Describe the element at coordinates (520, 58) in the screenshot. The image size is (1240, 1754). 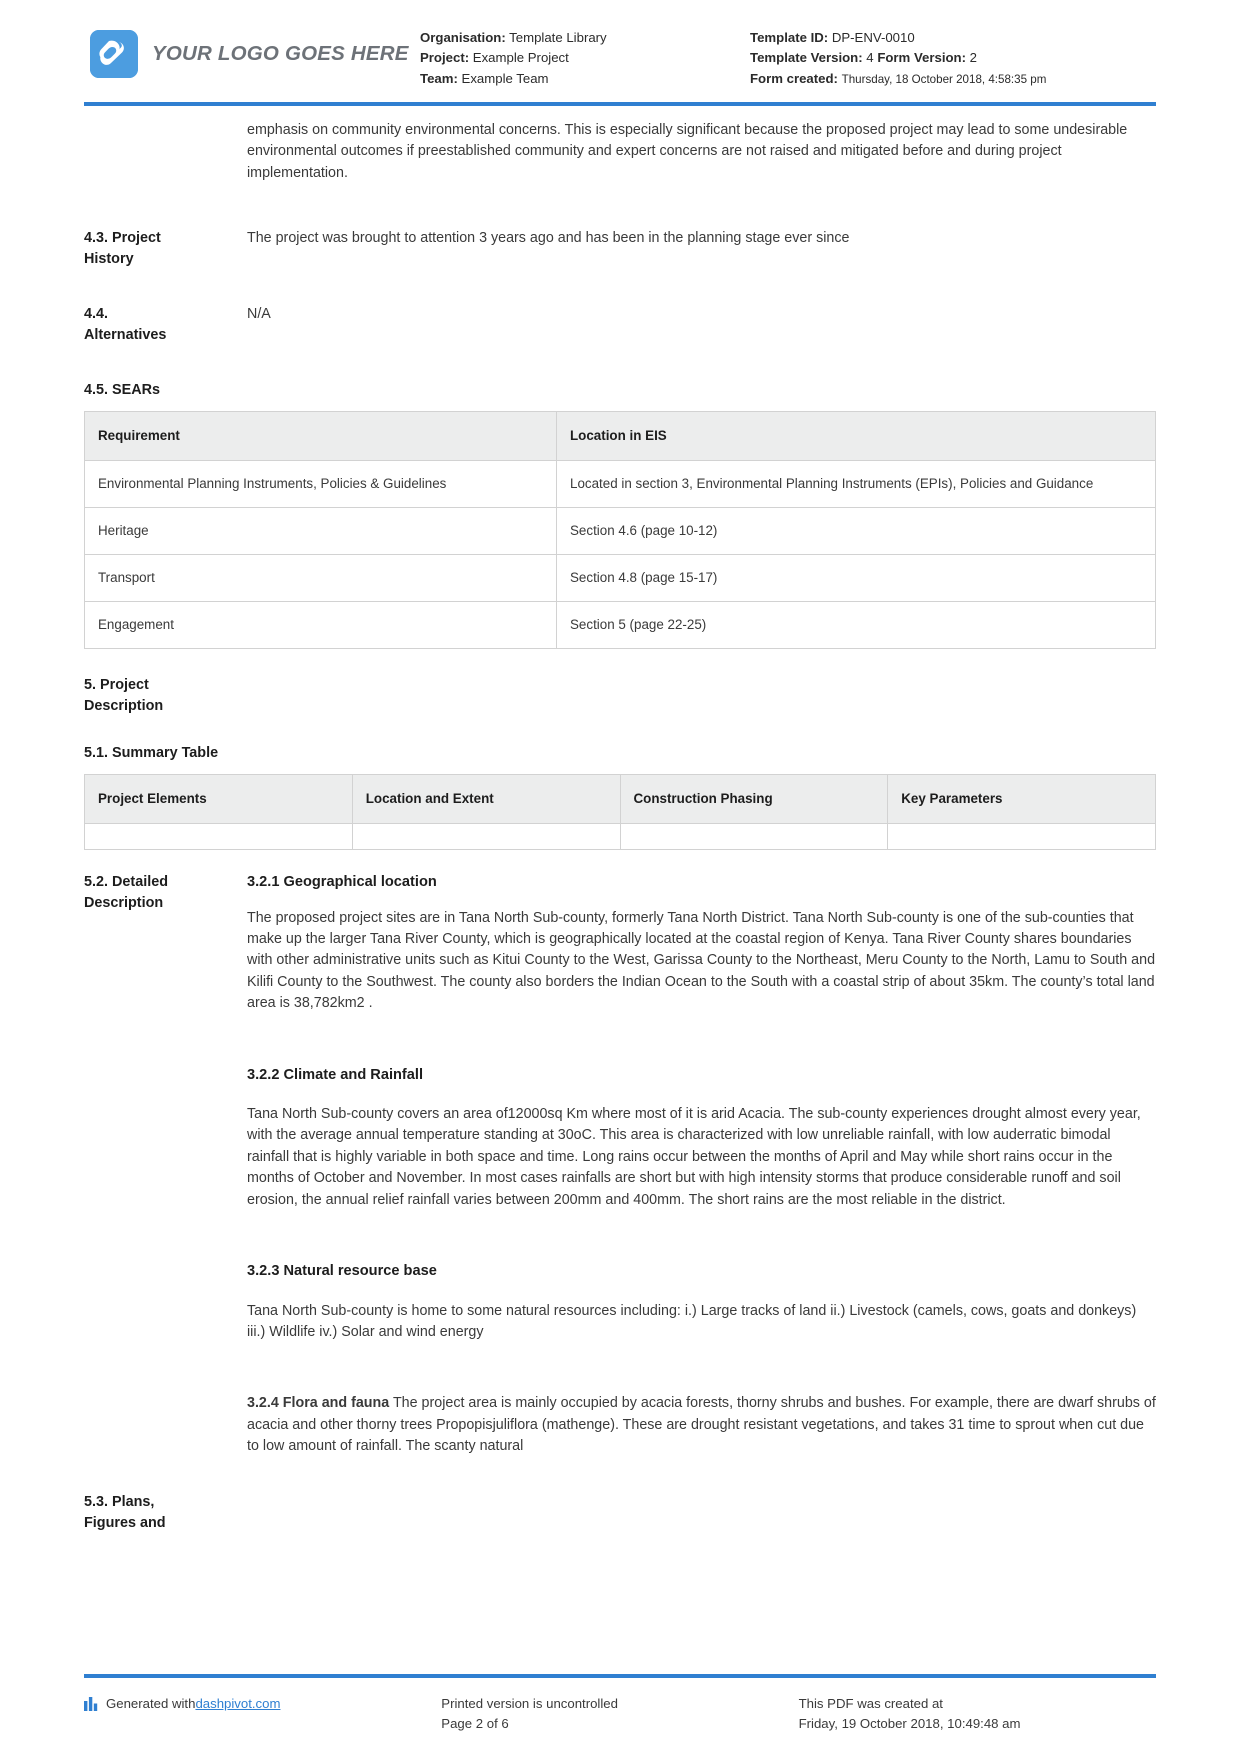
I see `project-value: Example Project` at that location.